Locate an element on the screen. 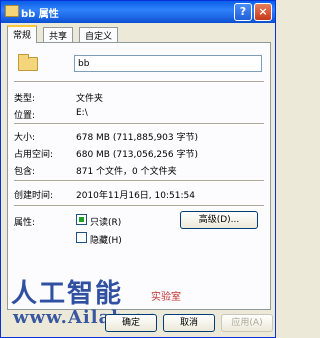 The image size is (320, 338). created-value: 2010年11月16日, 10:51:54 is located at coordinates (135, 196).